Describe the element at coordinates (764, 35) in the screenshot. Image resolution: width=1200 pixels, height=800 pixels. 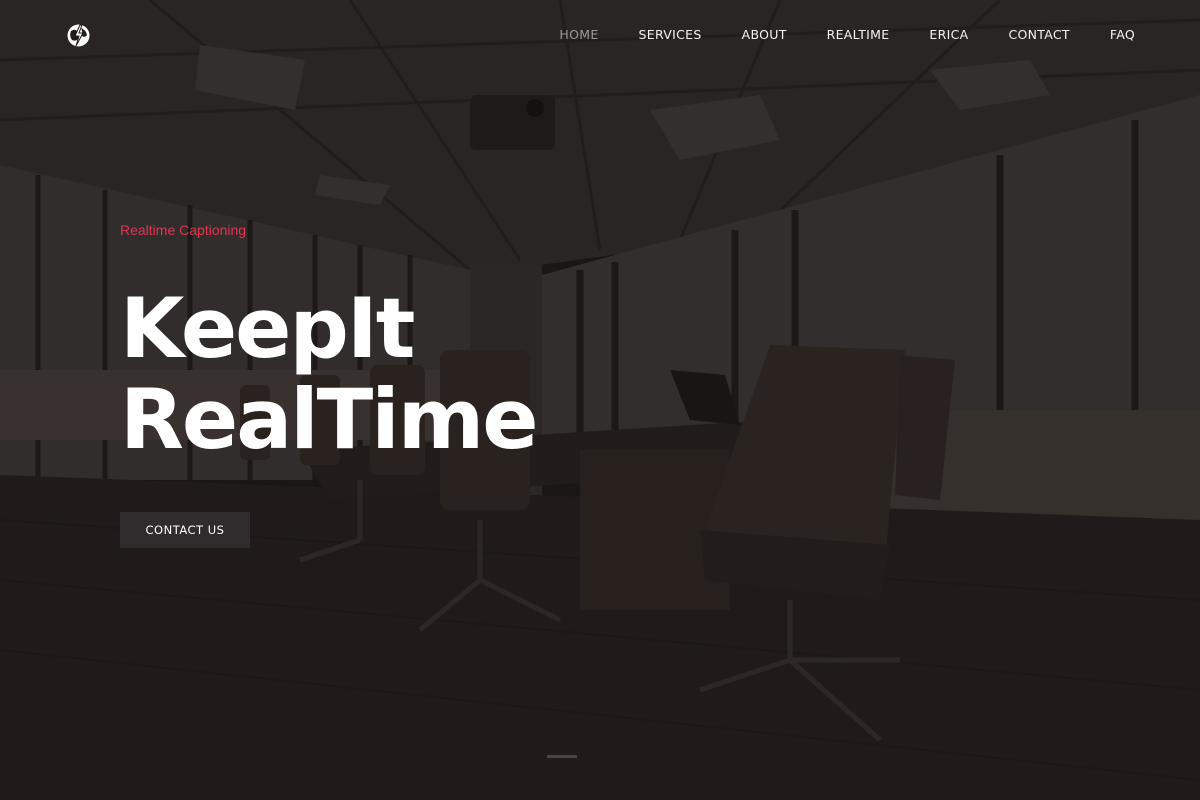
I see `nav-about: ABOUT` at that location.